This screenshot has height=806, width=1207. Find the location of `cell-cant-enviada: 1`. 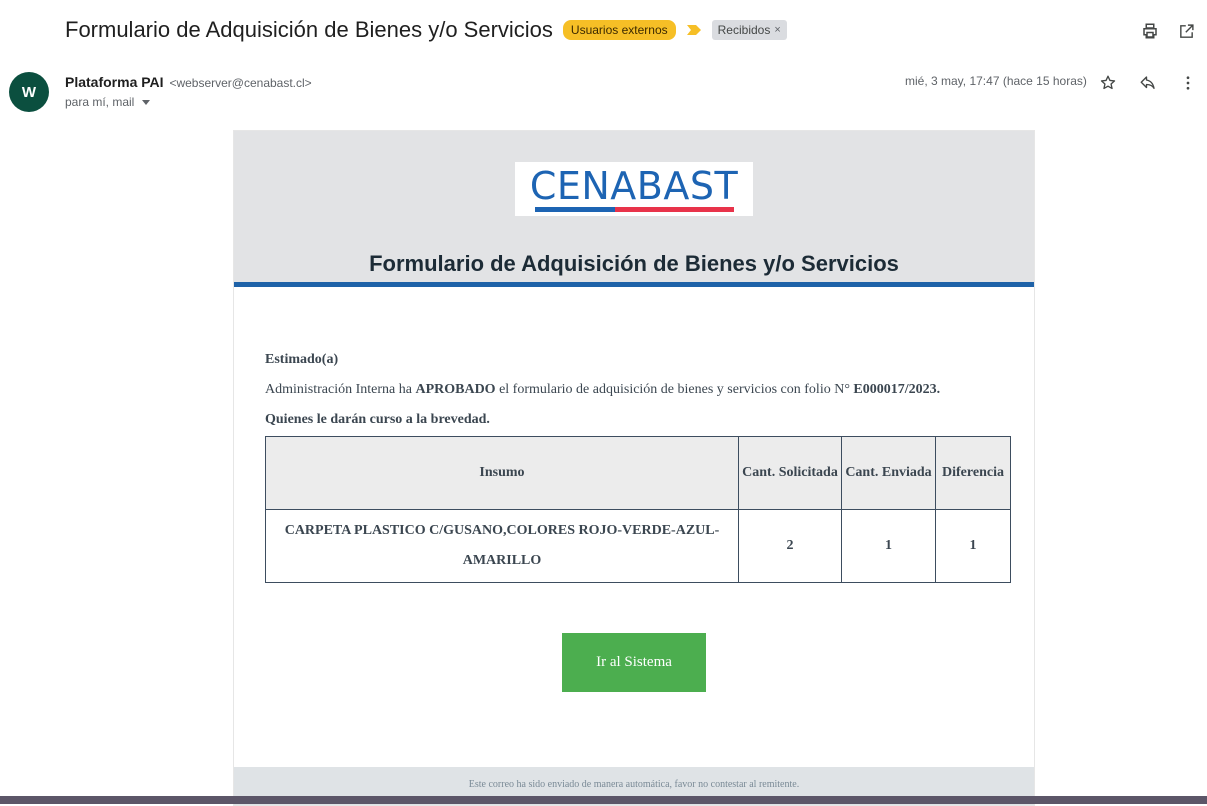

cell-cant-enviada: 1 is located at coordinates (888, 546).